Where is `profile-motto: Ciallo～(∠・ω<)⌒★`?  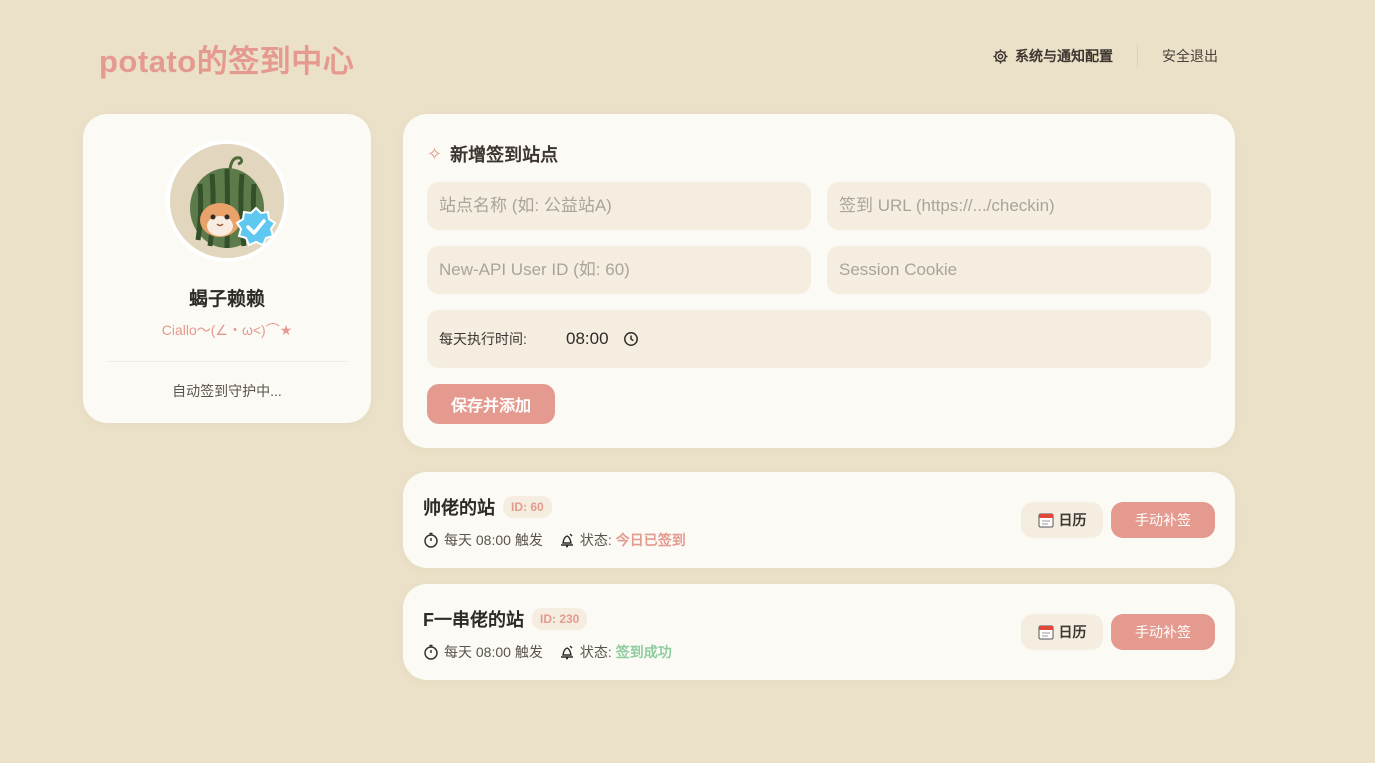 profile-motto: Ciallo～(∠・ω<)⌒★ is located at coordinates (227, 330).